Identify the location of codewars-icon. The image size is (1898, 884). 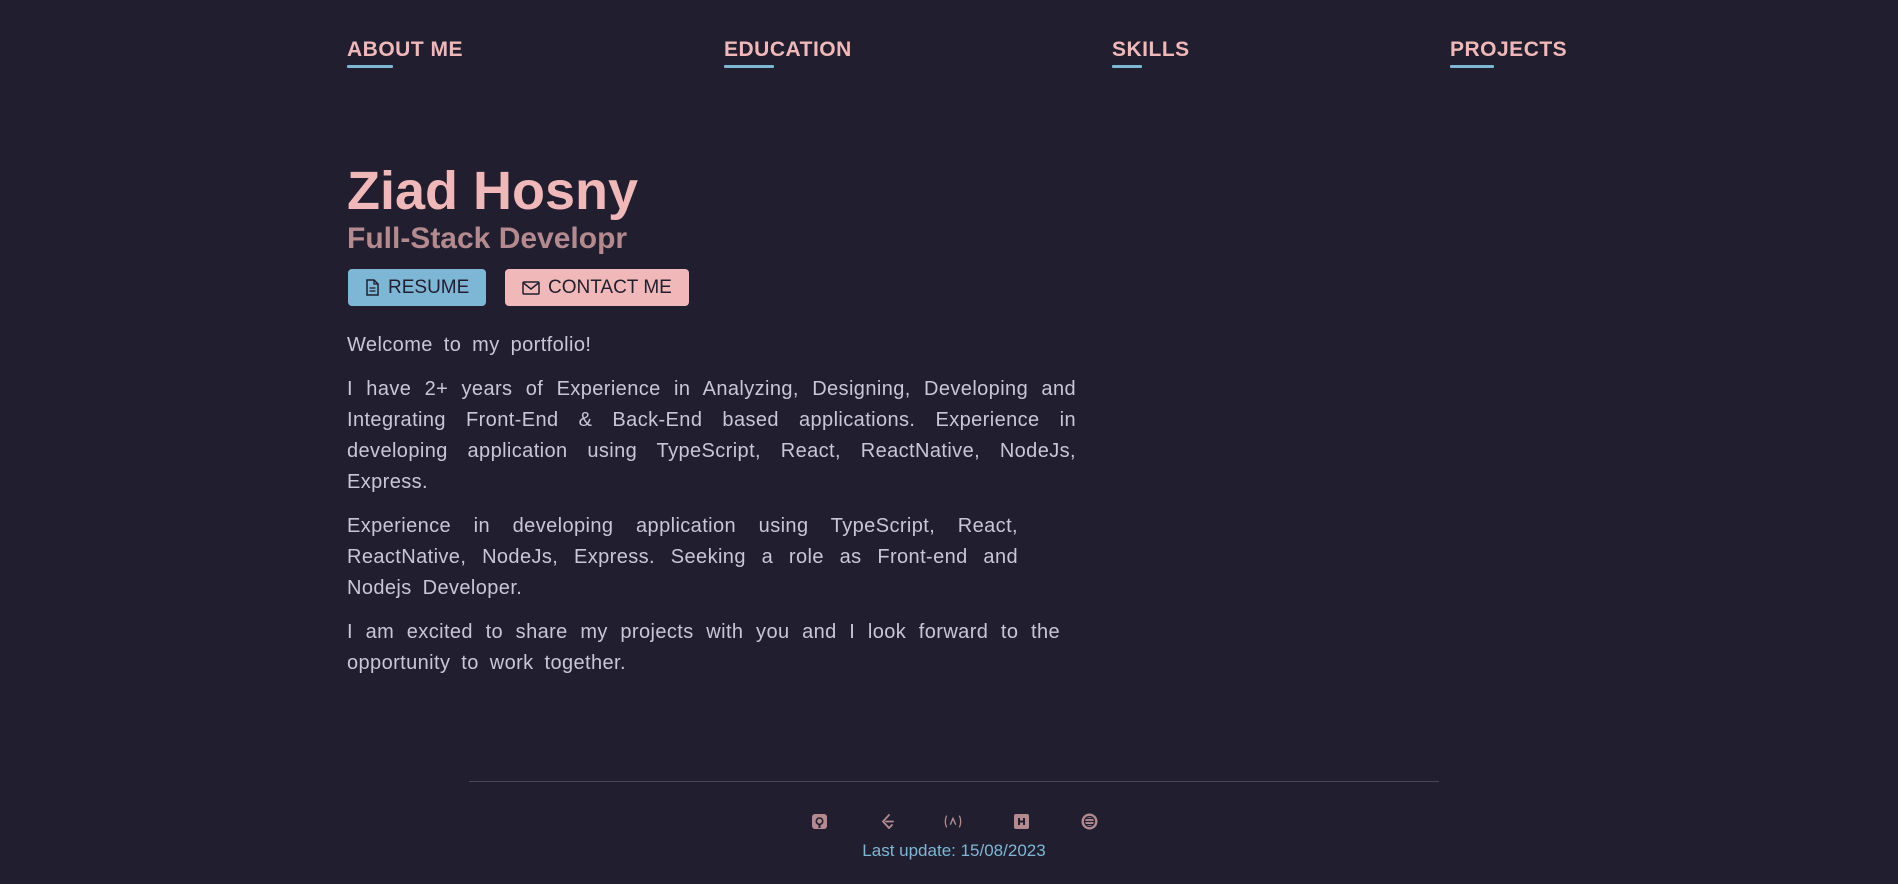
(1089, 821).